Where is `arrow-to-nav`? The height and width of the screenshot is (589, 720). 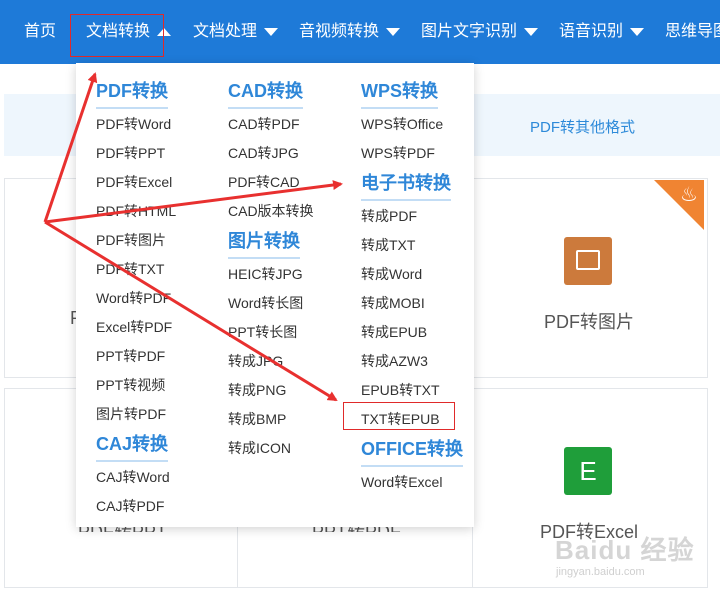
arrow-to-nav is located at coordinates (70, 147).